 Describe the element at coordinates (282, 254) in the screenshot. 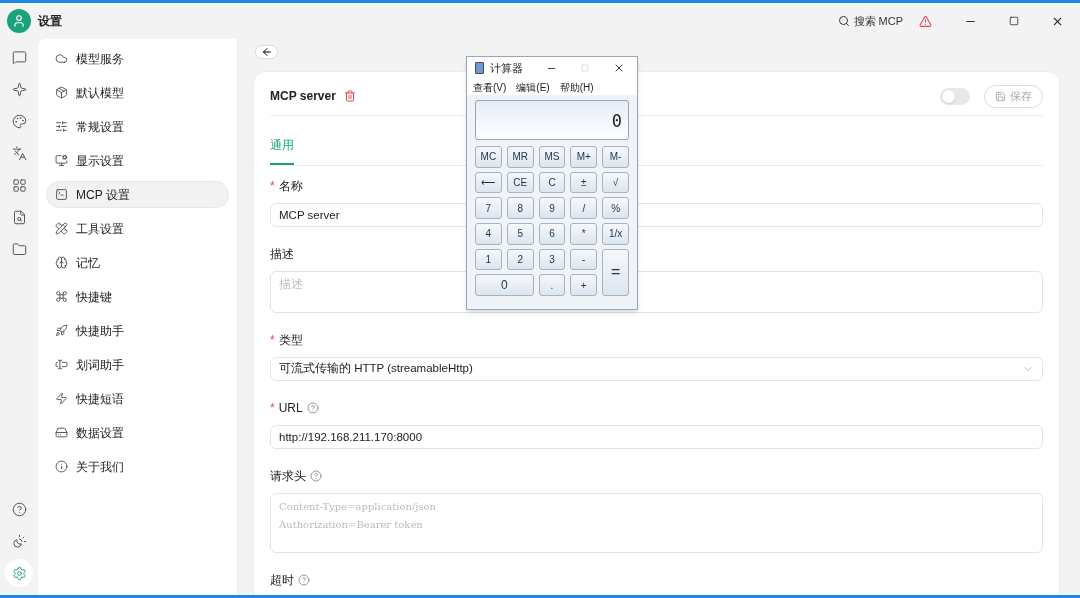

I see `field-label: 描述` at that location.